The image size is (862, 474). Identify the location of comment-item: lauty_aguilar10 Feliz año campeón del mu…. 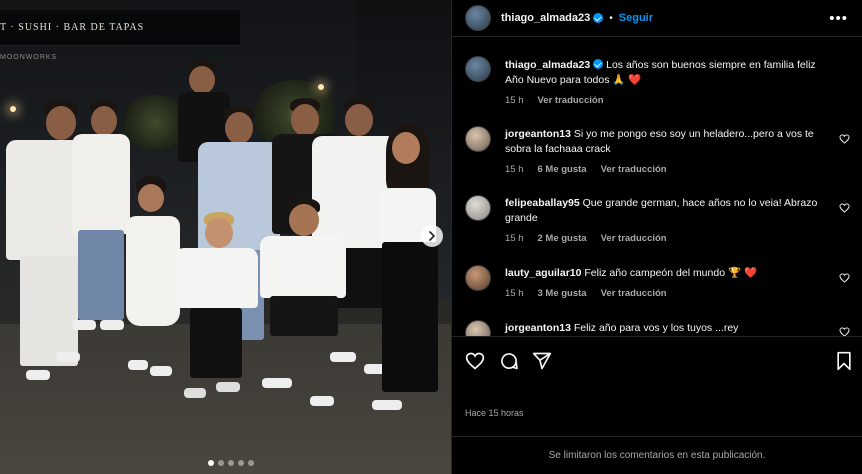
(657, 287).